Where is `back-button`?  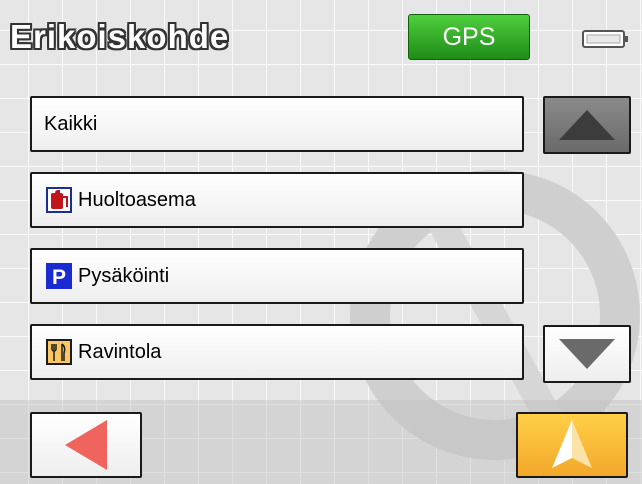
back-button is located at coordinates (86, 445).